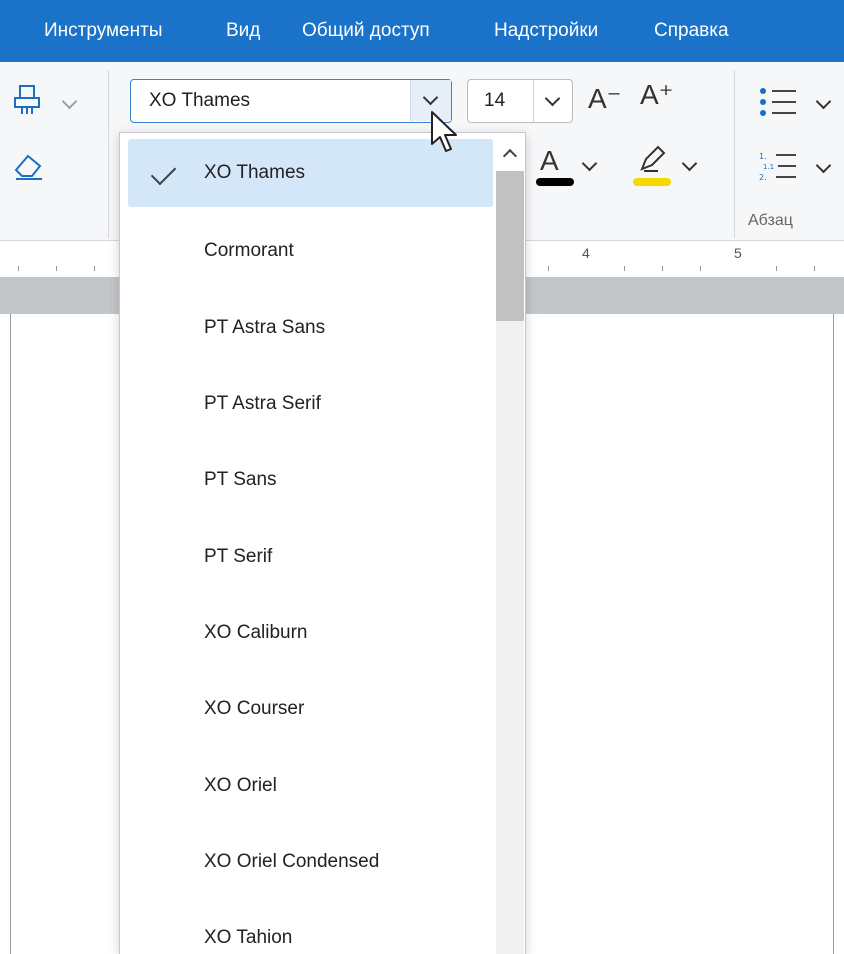  I want to click on menu-tools: Инструменты, so click(103, 31).